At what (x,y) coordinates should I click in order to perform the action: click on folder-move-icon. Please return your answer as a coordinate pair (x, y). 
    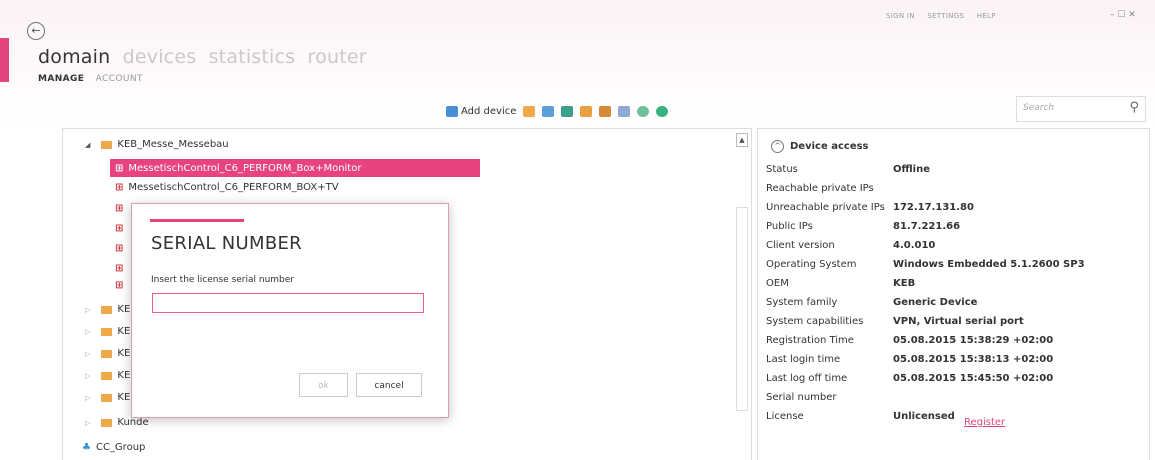
    Looking at the image, I should click on (586, 111).